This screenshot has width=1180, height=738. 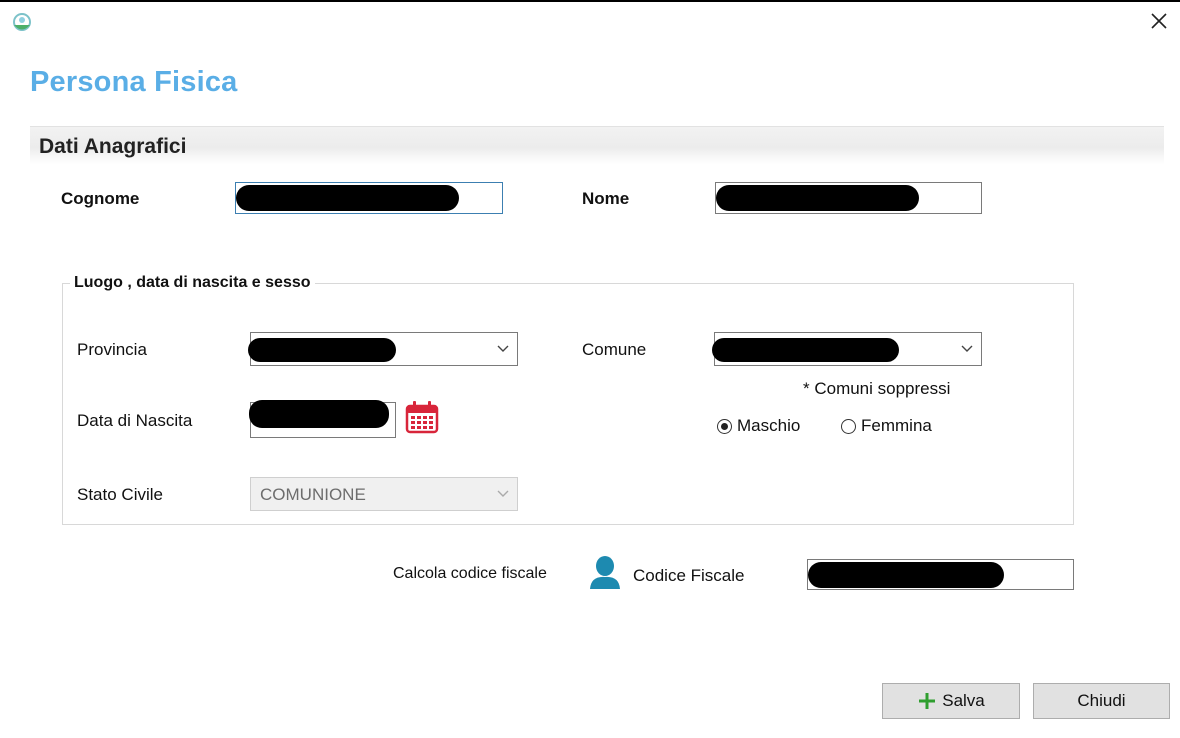 I want to click on codice-fiscale-label: Codice Fiscale, so click(x=689, y=575).